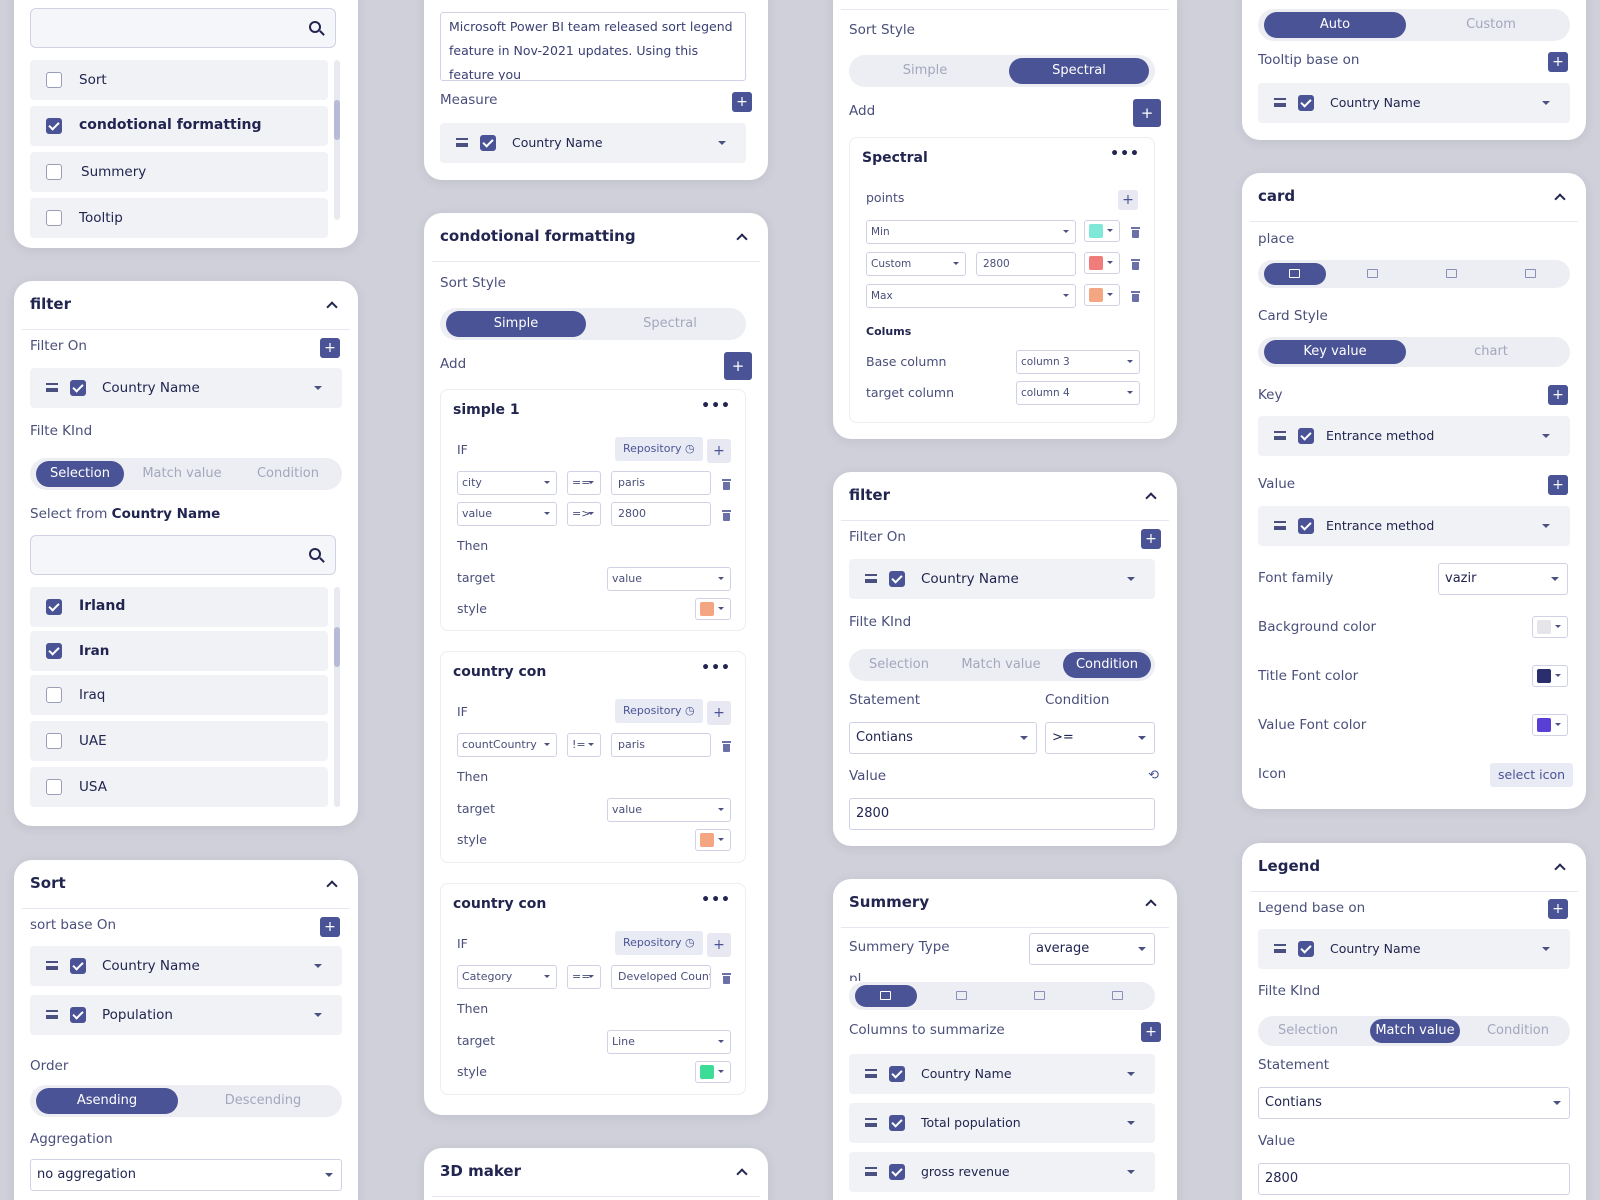 This screenshot has width=1600, height=1200. What do you see at coordinates (1002, 579) in the screenshot?
I see `filter-field-row: Country Name` at bounding box center [1002, 579].